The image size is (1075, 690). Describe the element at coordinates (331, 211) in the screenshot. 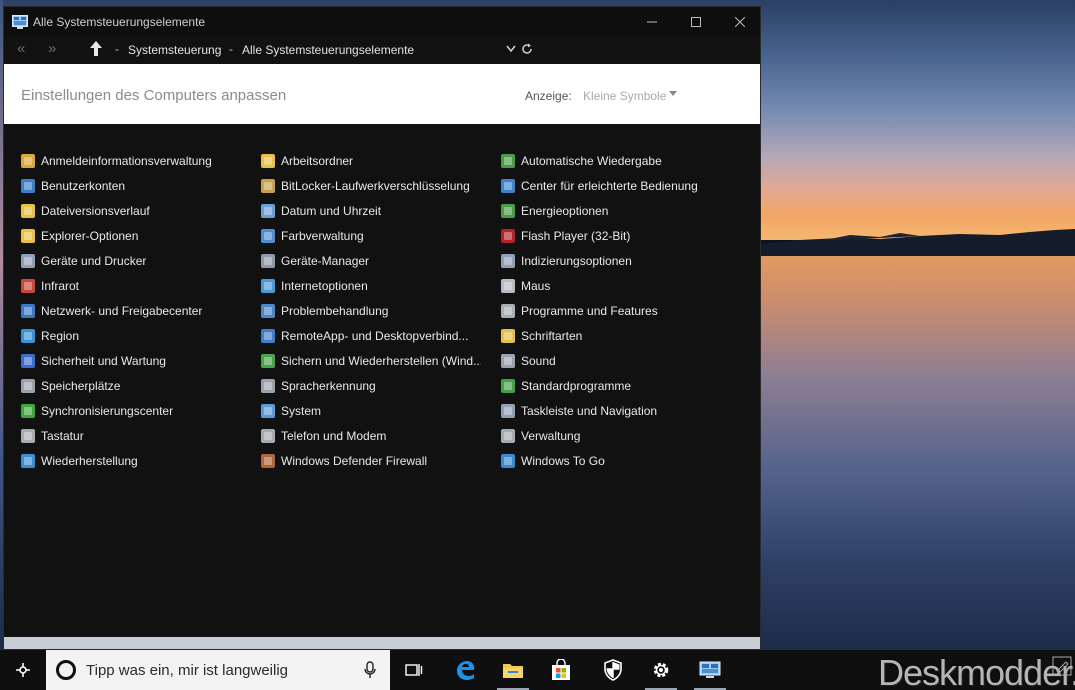

I see `control-panel-item-label: Datum und Uhrzeit` at that location.